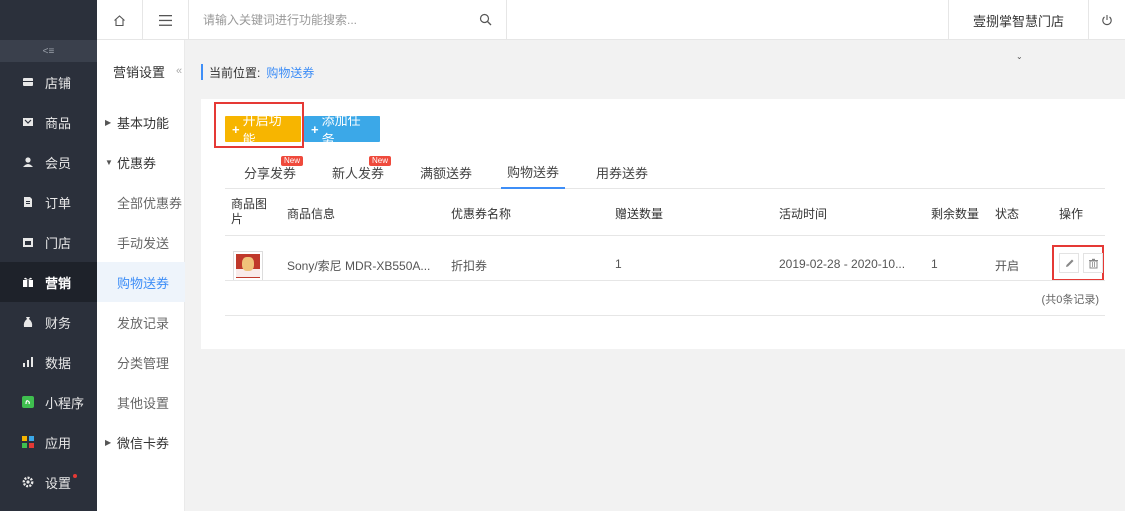 Image resolution: width=1125 pixels, height=511 pixels. I want to click on sub-item-basic-functions: ▶ 基本功能, so click(141, 122).